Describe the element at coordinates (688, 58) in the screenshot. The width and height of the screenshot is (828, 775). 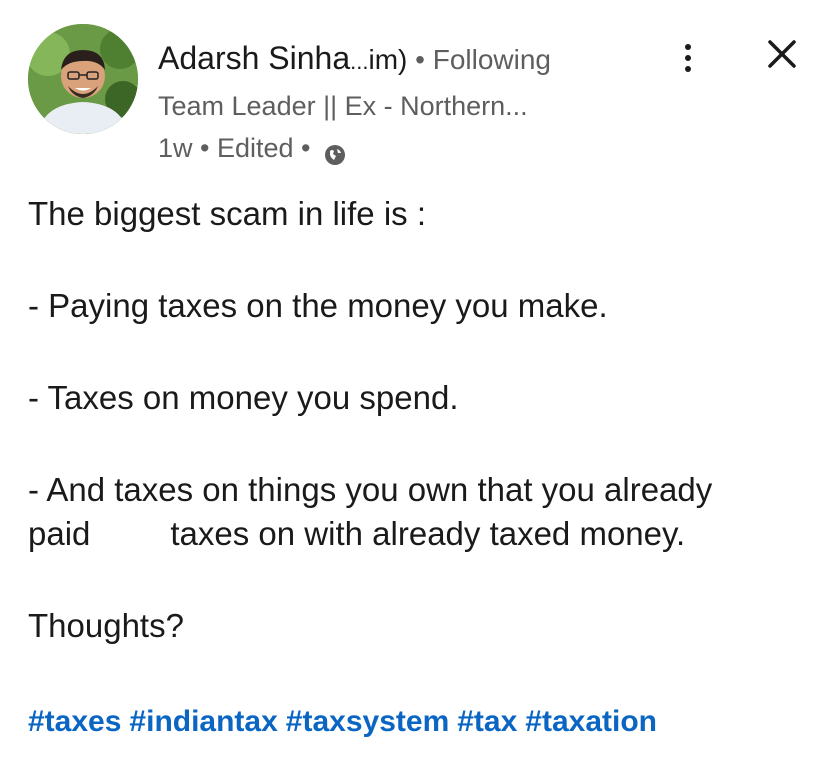
I see `more-options-icon` at that location.